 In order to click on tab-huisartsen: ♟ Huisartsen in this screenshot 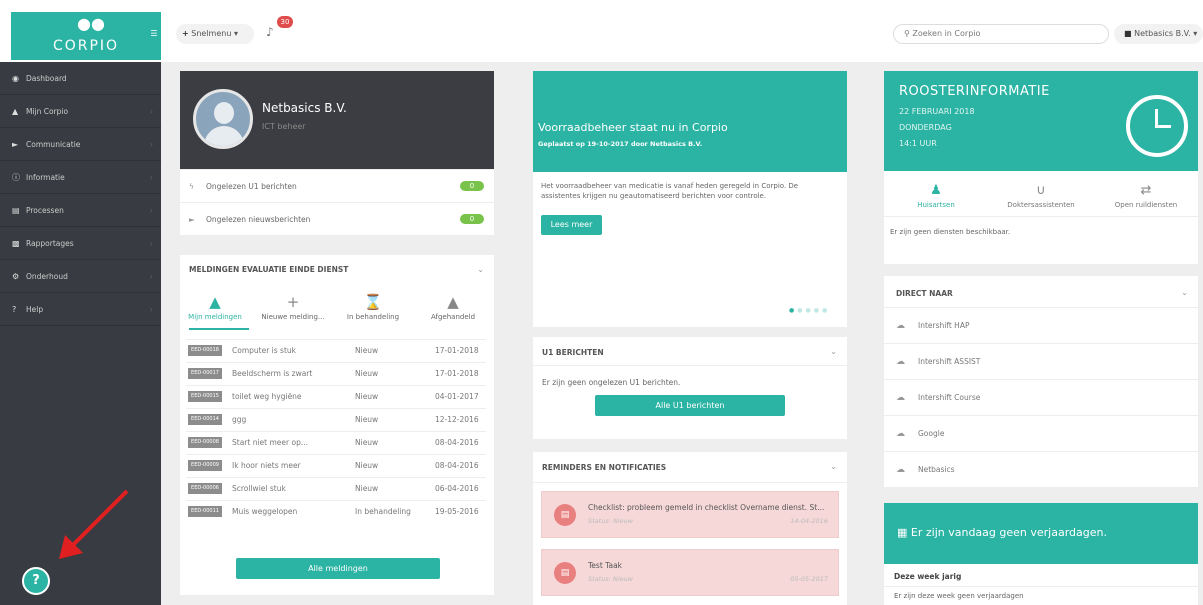, I will do `click(936, 196)`.